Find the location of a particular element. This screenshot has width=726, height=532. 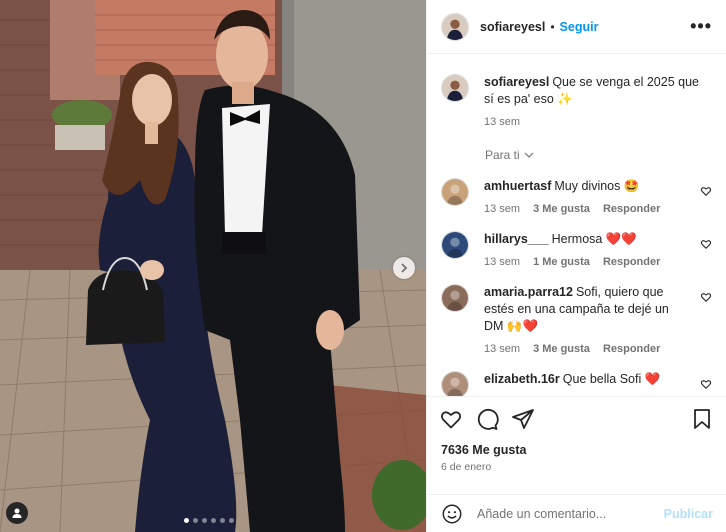

heart-icon is located at coordinates (451, 419).